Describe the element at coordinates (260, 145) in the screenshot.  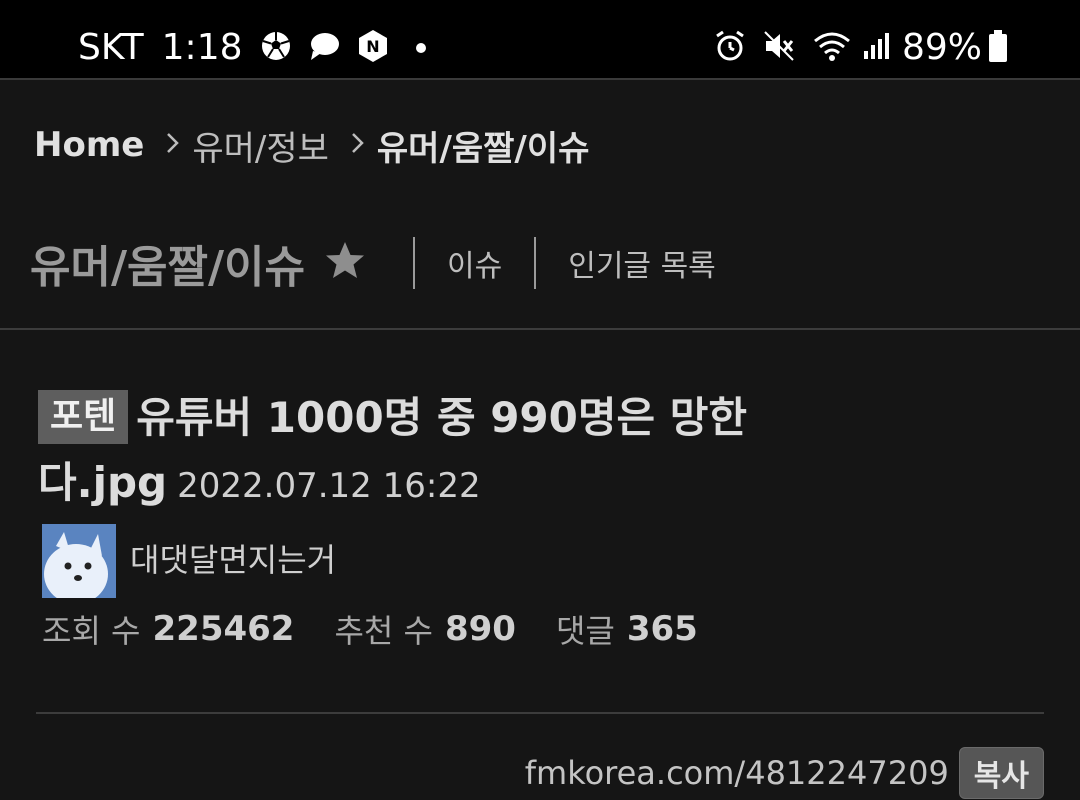
I see `breadcrumb-section-link: 유머/정보` at that location.